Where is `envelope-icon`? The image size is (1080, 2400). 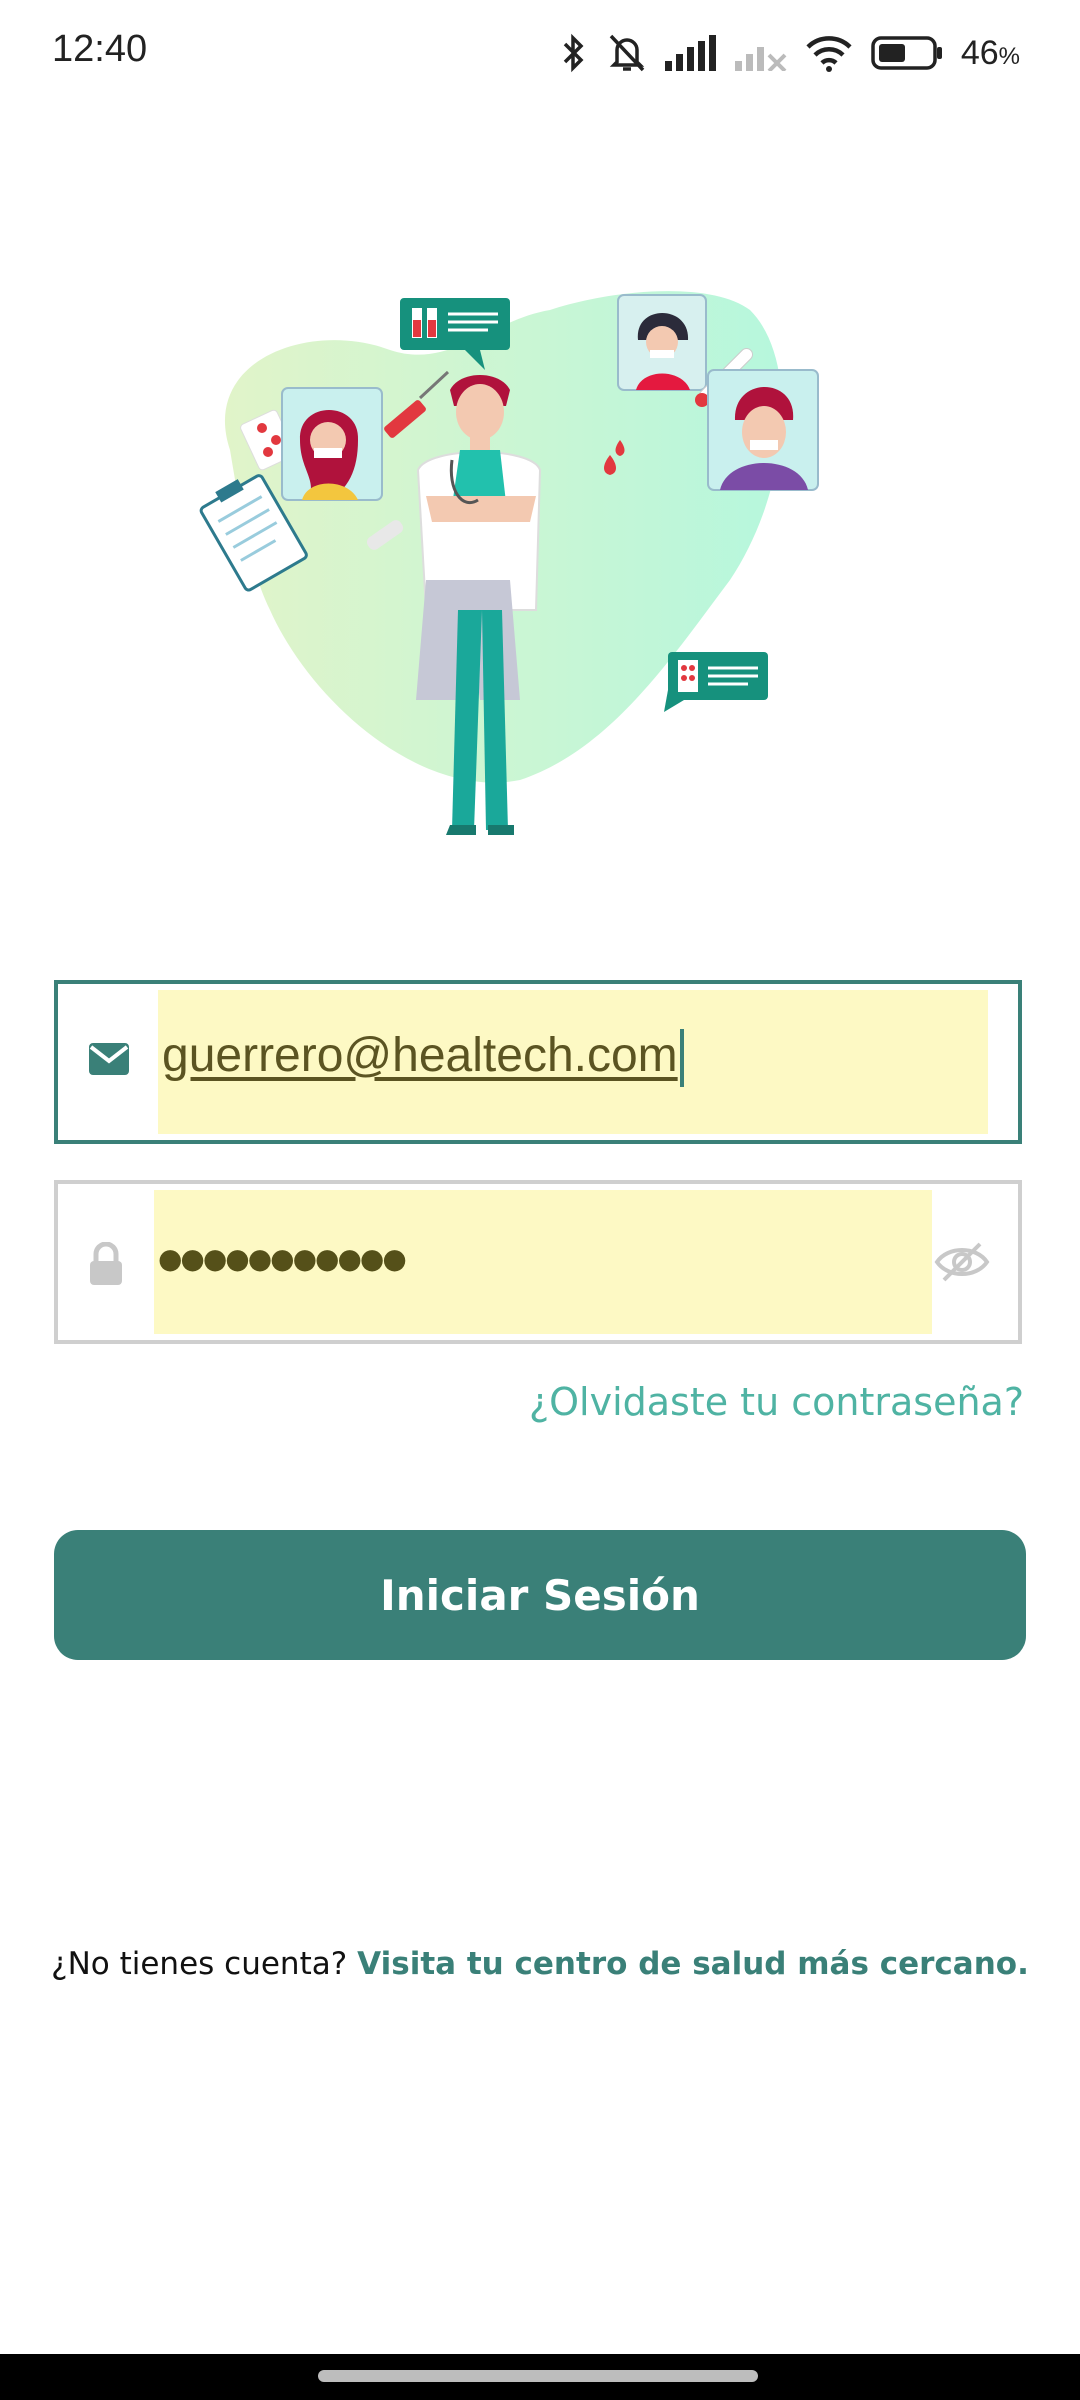 envelope-icon is located at coordinates (109, 1059).